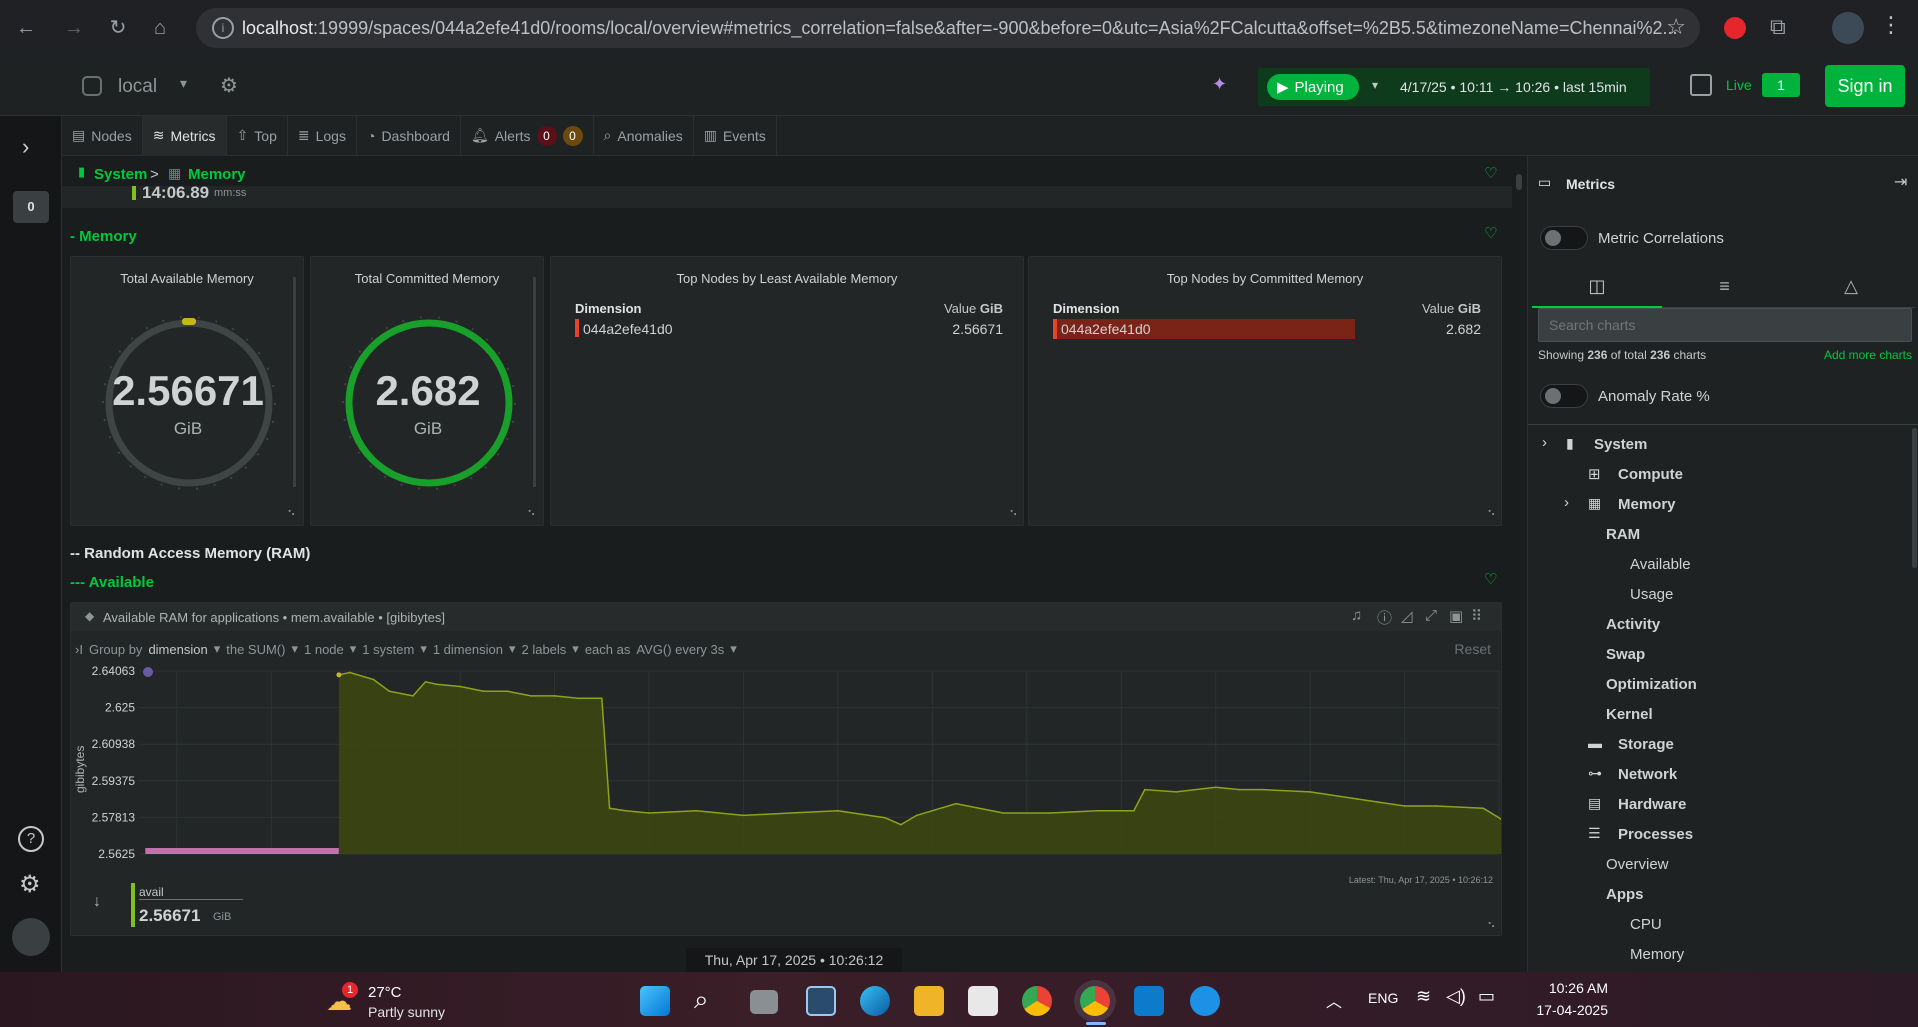  I want to click on browser-menu-icon: ⋮, so click(1891, 25).